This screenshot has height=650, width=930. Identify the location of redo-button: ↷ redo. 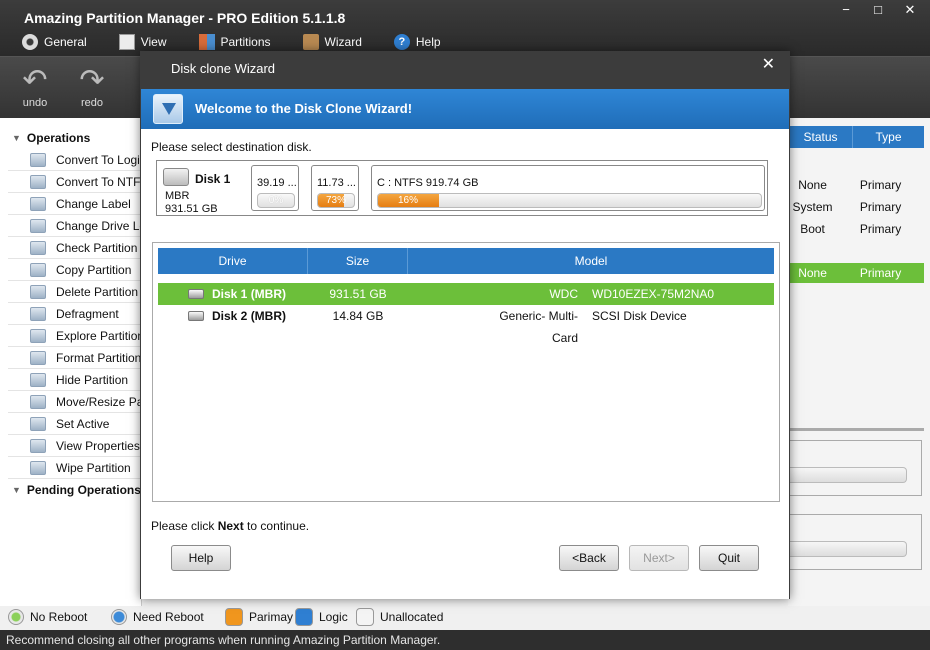
(92, 87).